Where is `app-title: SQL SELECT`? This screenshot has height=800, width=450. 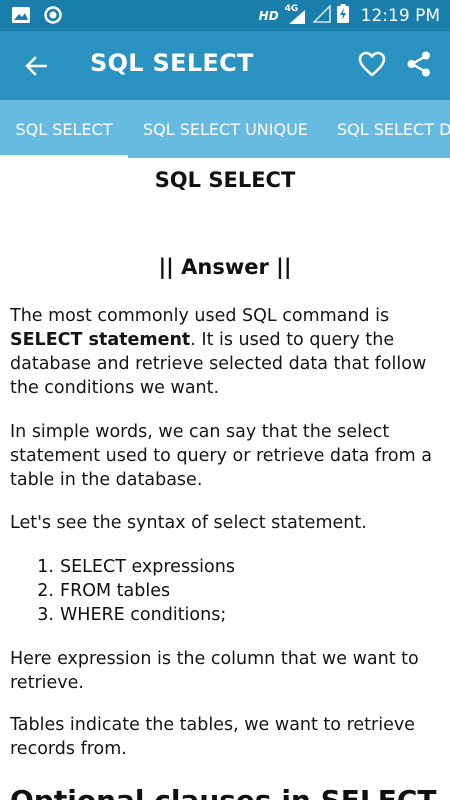
app-title: SQL SELECT is located at coordinates (172, 63).